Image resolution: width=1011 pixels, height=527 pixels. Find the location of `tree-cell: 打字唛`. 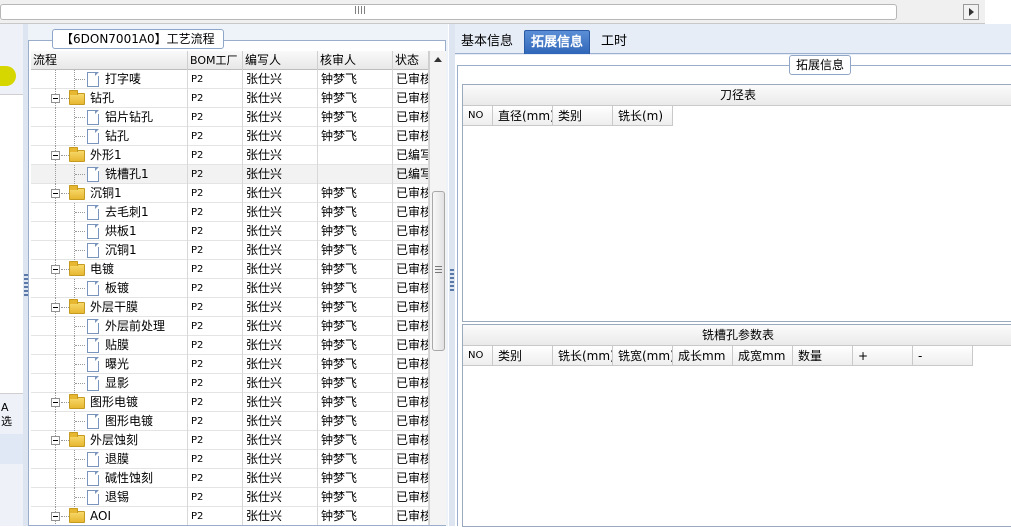

tree-cell: 打字唛 is located at coordinates (109, 79).